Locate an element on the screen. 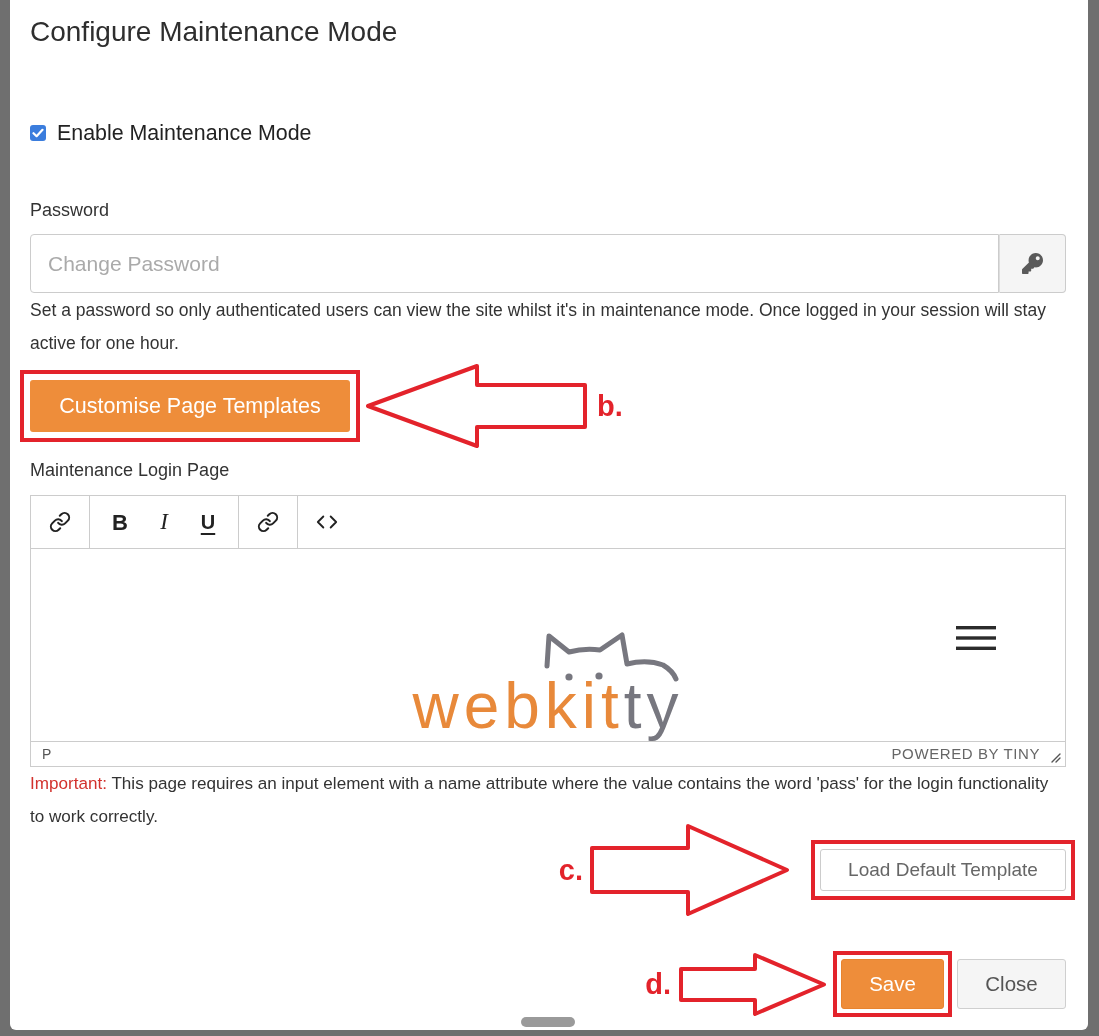  callout-label: d. is located at coordinates (658, 984).